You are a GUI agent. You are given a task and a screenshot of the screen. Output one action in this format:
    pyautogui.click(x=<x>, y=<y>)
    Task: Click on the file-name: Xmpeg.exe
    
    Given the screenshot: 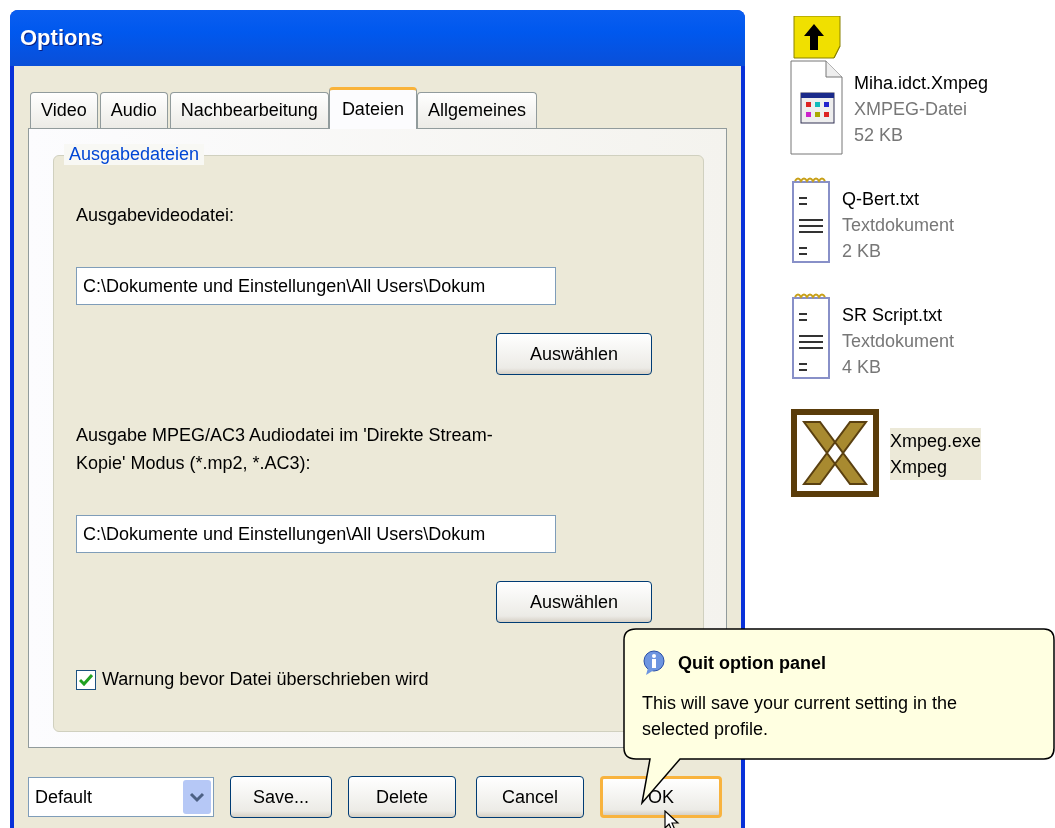 What is the action you would take?
    pyautogui.click(x=936, y=441)
    